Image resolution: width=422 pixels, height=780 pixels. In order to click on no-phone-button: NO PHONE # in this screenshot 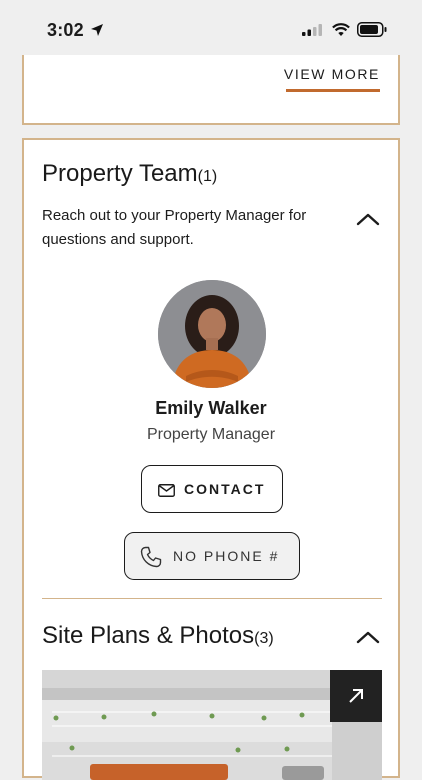, I will do `click(212, 556)`.